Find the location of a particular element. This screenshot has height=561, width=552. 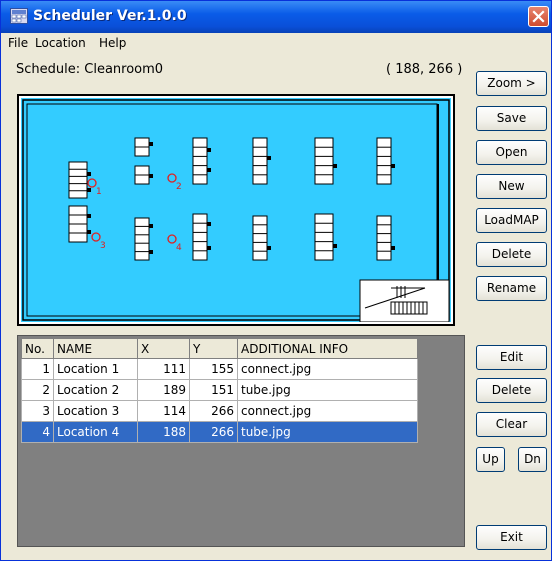

row-y-cell: 151 is located at coordinates (213, 390).